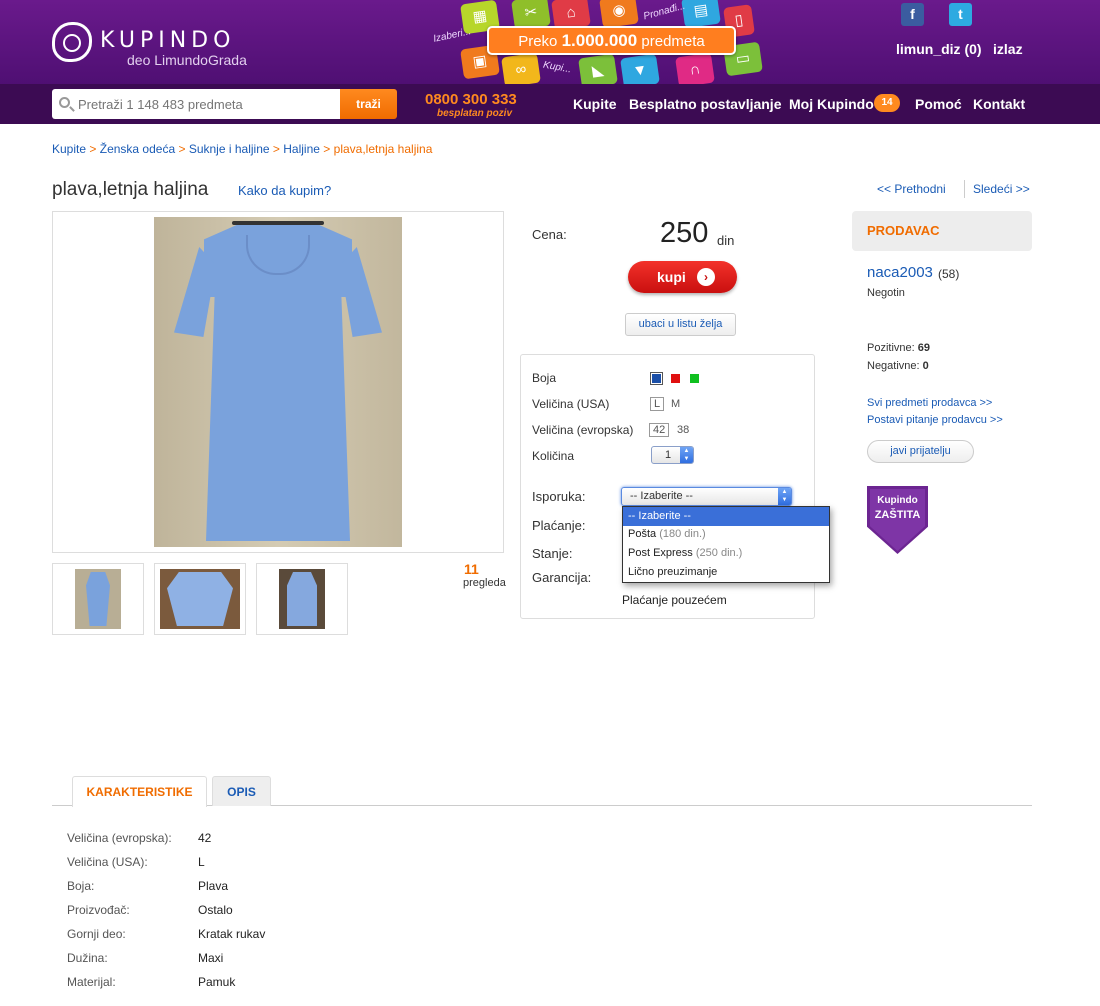 The width and height of the screenshot is (1100, 1006). I want to click on attribute-value: L, so click(201, 862).